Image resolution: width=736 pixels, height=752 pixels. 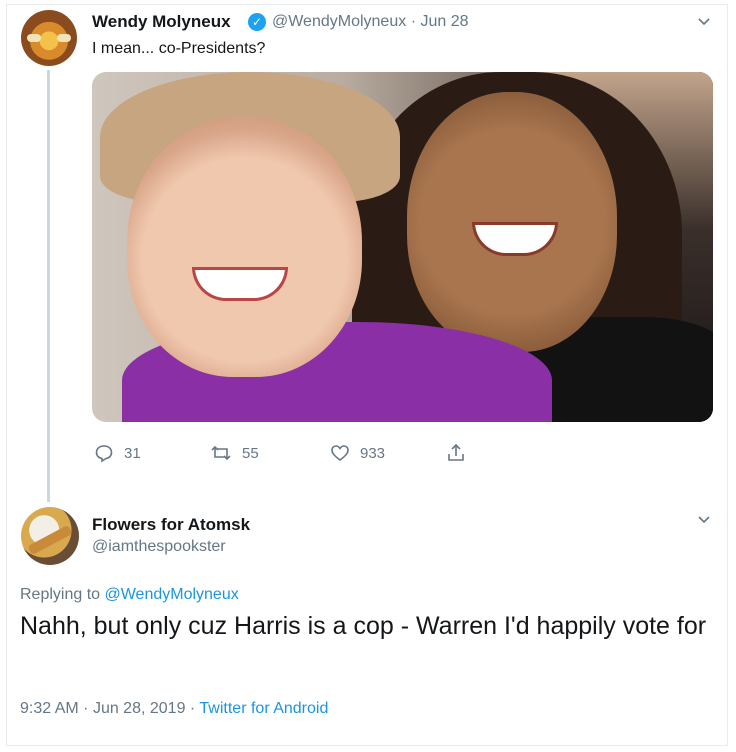 I want to click on like-count: 933, so click(x=373, y=453).